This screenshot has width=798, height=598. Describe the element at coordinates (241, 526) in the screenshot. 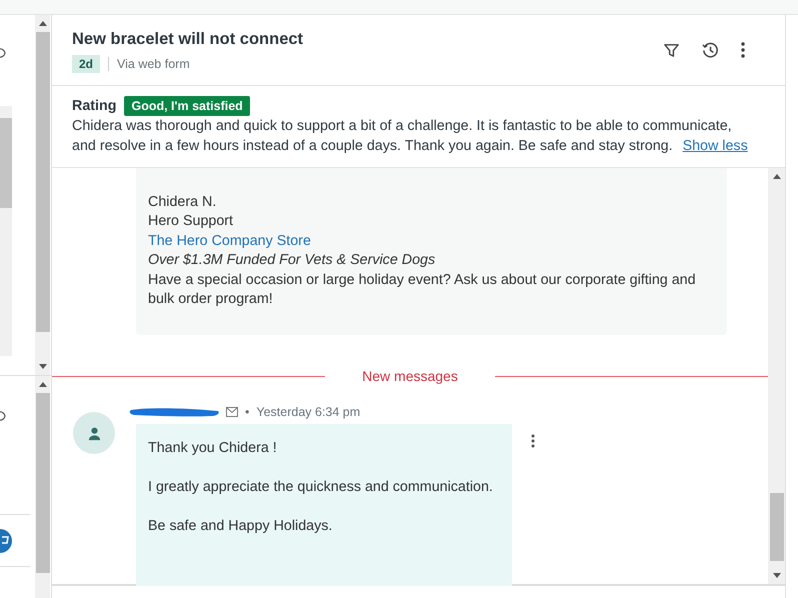

I see `message-text: Be safe and Happy Holidays.` at that location.